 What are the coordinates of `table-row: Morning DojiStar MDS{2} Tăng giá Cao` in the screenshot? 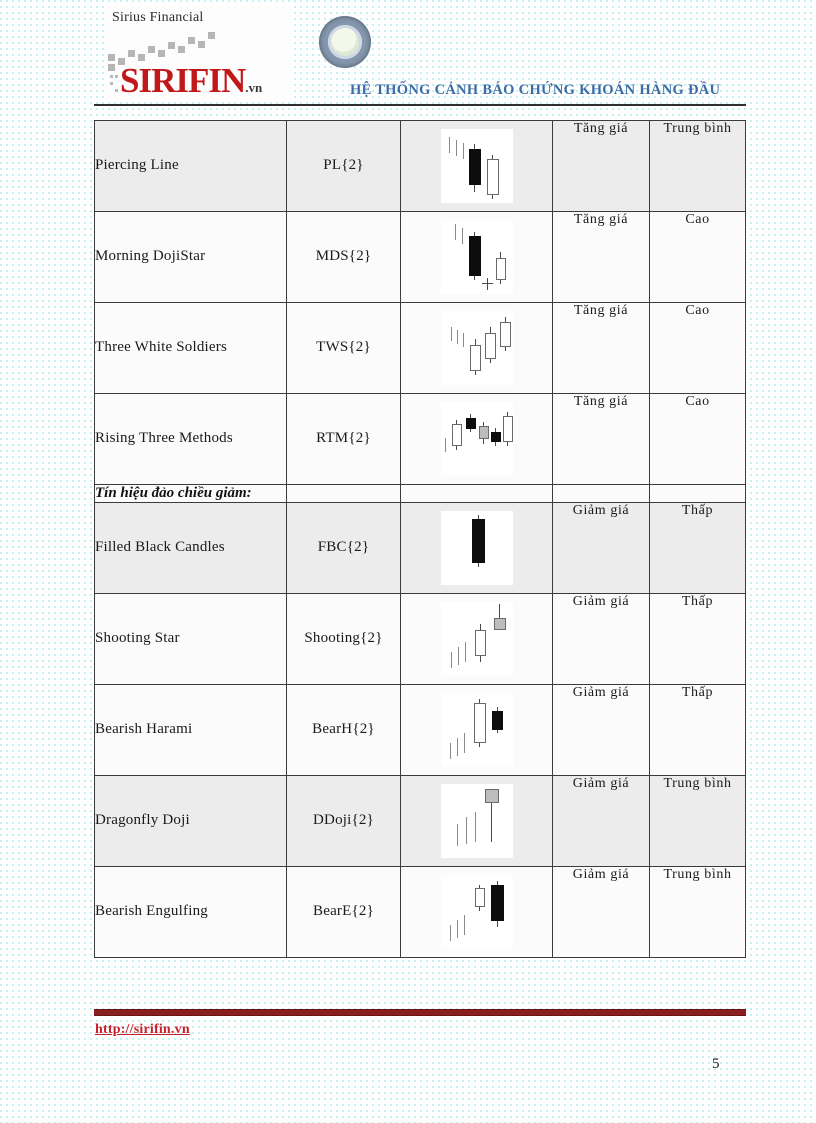 It's located at (420, 257).